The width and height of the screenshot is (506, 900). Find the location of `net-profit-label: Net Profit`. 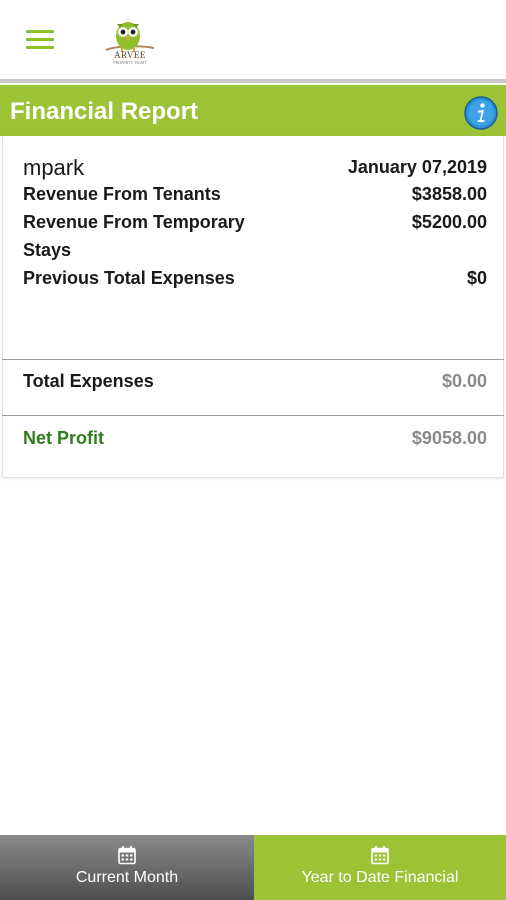

net-profit-label: Net Profit is located at coordinates (63, 438).